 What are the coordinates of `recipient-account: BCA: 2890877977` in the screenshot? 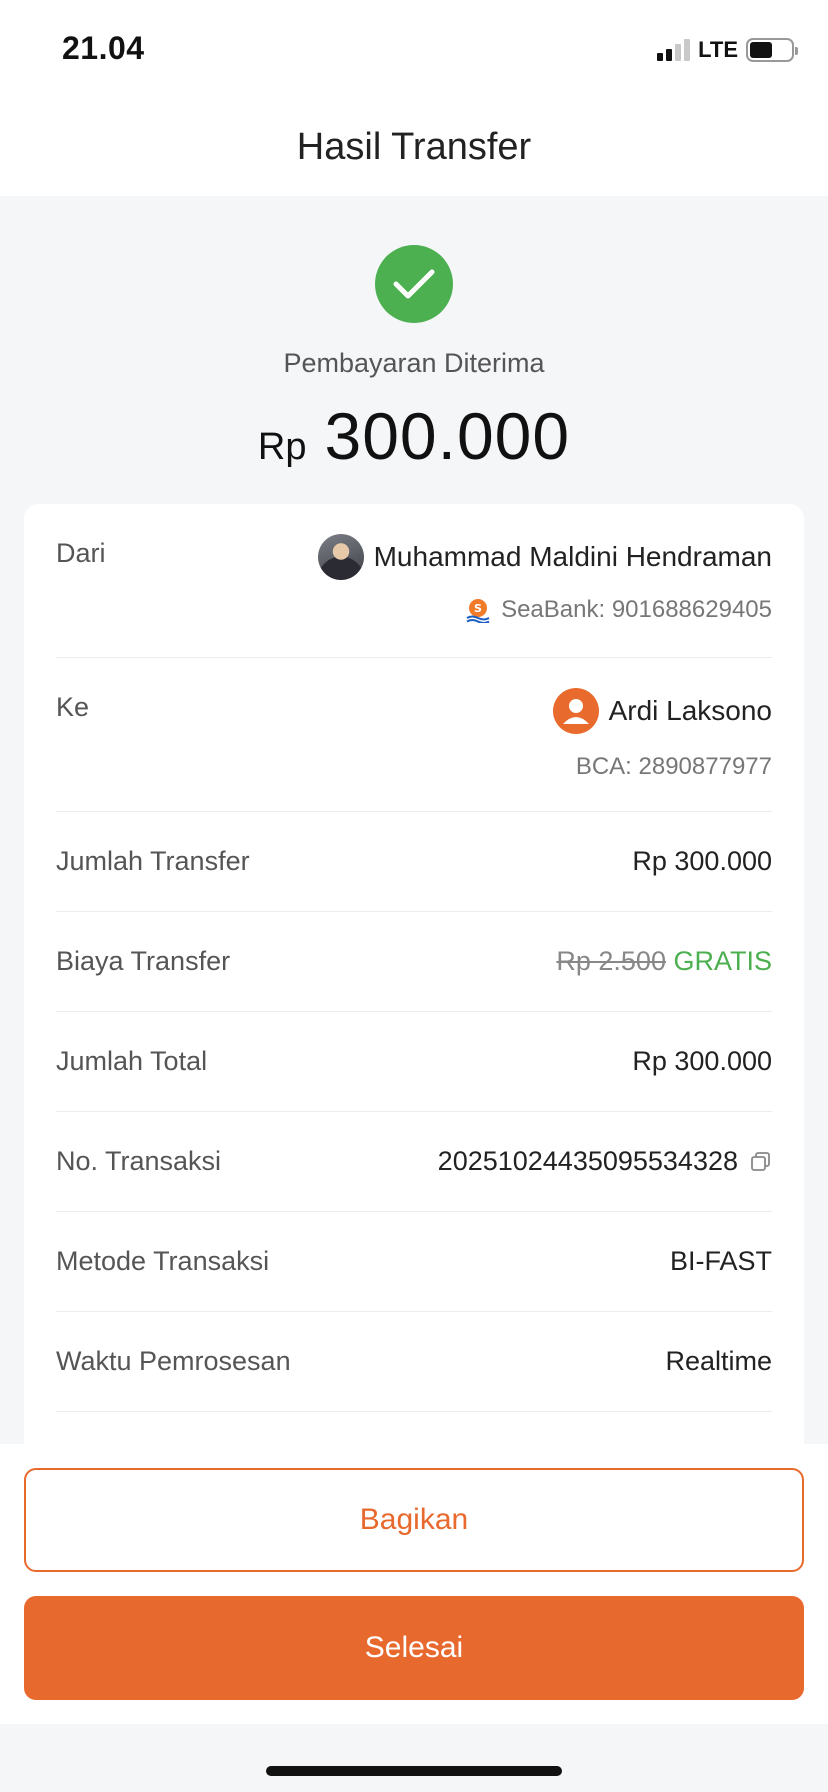 It's located at (674, 765).